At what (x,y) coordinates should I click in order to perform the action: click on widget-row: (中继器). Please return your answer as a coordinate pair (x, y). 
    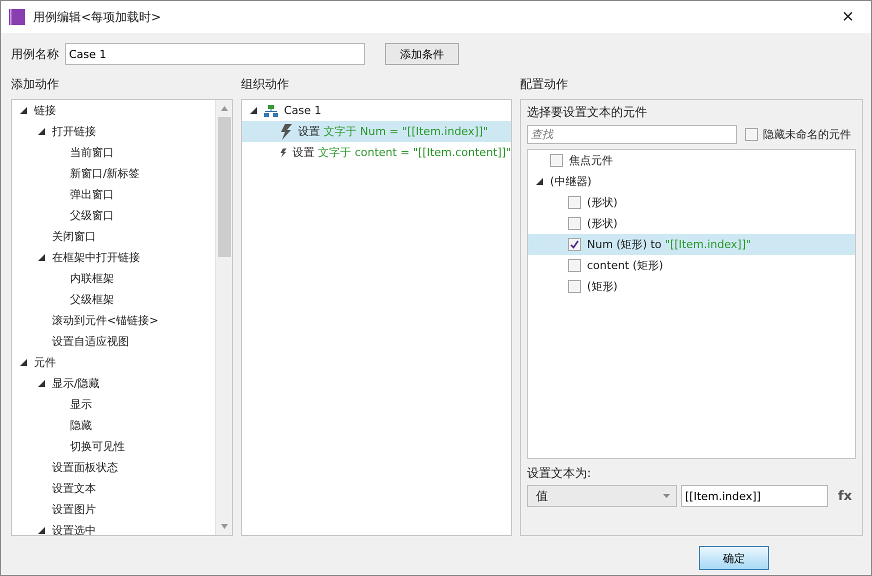
    Looking at the image, I should click on (691, 181).